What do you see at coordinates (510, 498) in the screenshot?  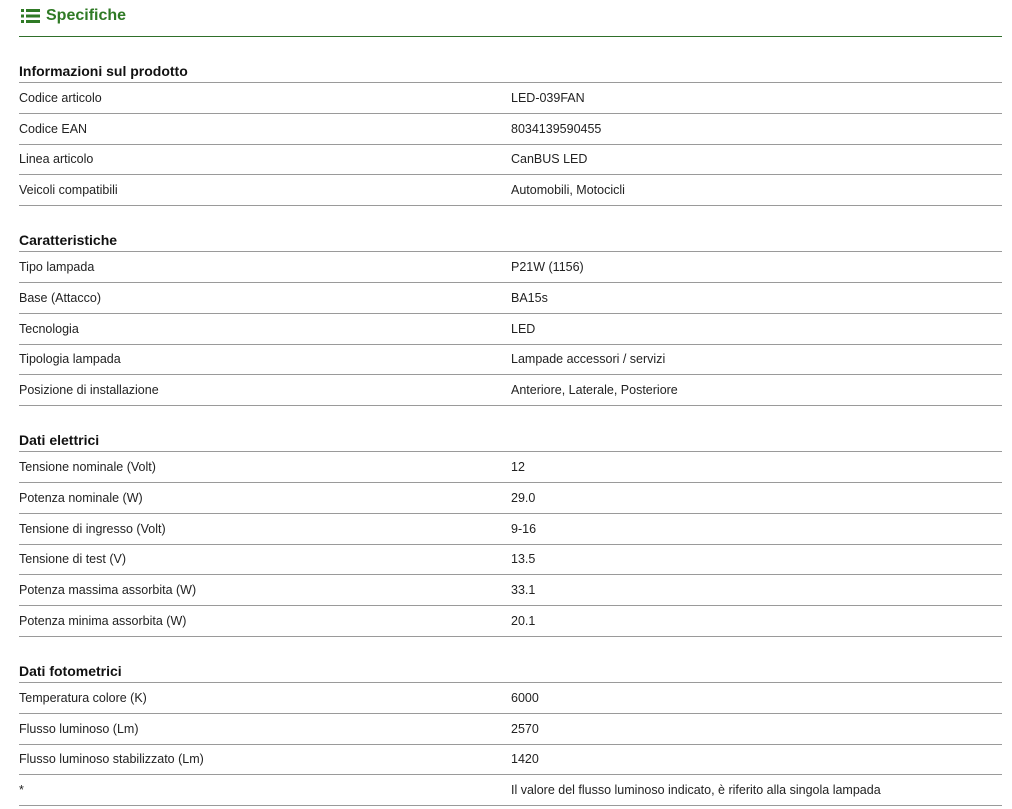 I see `spec-row: Potenza nominale (W) 29.0` at bounding box center [510, 498].